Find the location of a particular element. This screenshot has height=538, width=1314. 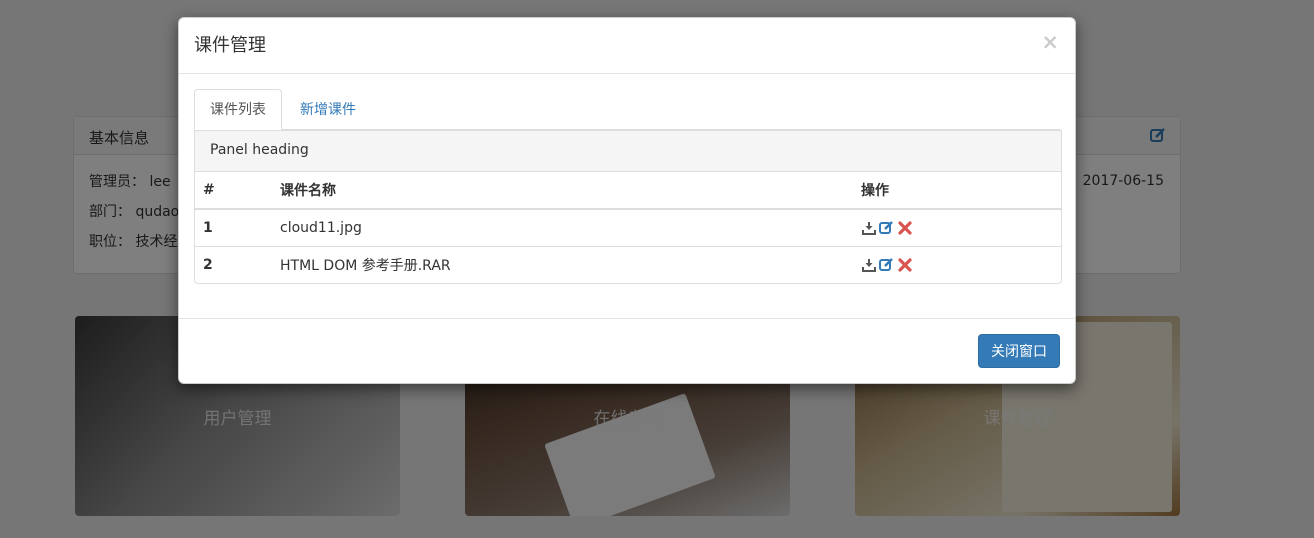

close-window-button: 关闭窗口 is located at coordinates (1019, 351).